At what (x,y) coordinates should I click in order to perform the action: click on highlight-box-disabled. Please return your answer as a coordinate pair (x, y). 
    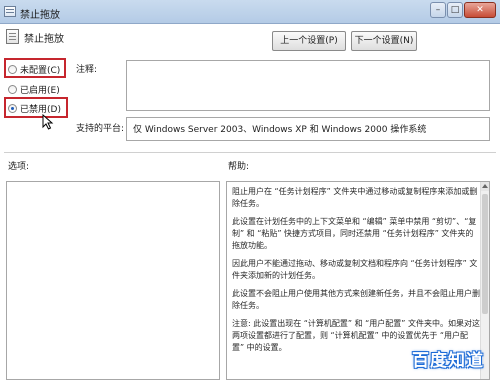
    Looking at the image, I should click on (36, 107).